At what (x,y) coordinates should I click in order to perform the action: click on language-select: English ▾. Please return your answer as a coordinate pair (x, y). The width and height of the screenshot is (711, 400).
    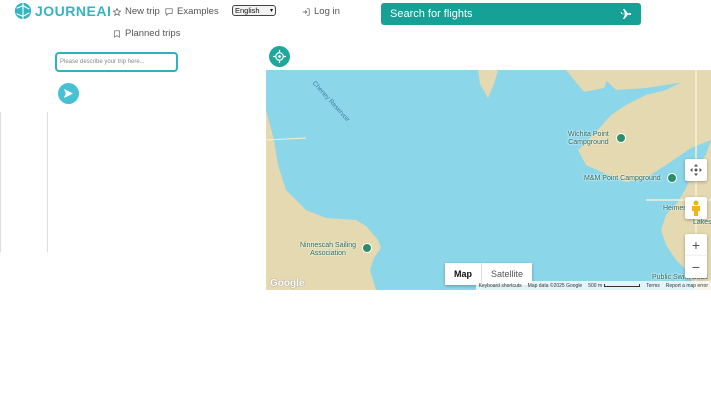
    Looking at the image, I should click on (254, 10).